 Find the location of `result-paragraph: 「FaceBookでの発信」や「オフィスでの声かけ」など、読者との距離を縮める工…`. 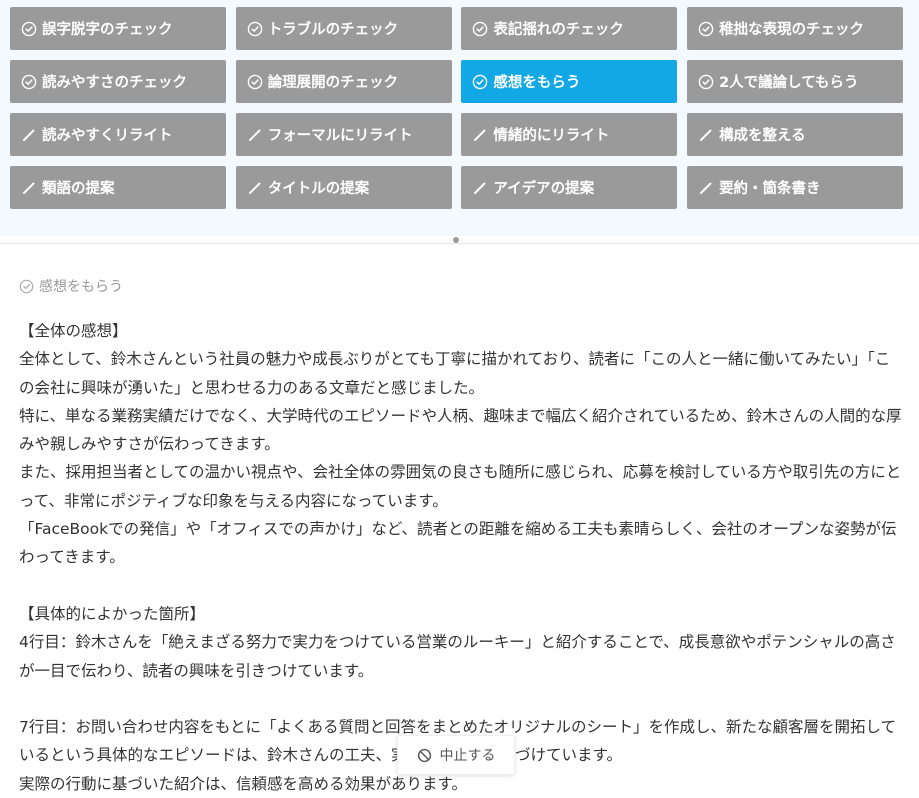

result-paragraph: 「FaceBookでの発信」や「オフィスでの声かけ」など、読者との距離を縮める工… is located at coordinates (458, 543).